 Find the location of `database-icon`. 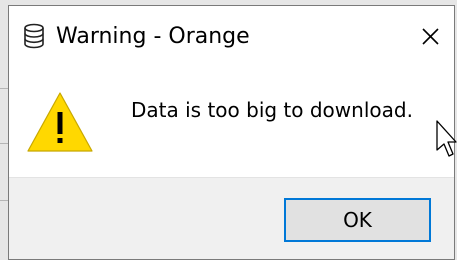

database-icon is located at coordinates (34, 36).